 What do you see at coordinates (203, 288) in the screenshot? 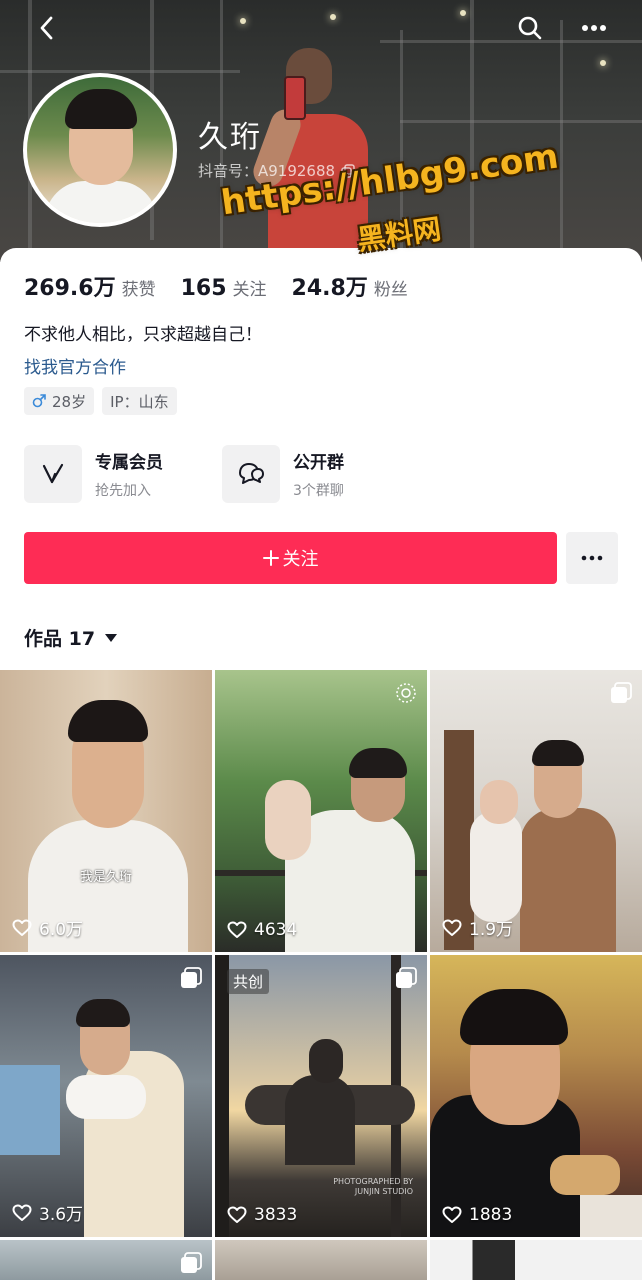
I see `stat-value: 165` at bounding box center [203, 288].